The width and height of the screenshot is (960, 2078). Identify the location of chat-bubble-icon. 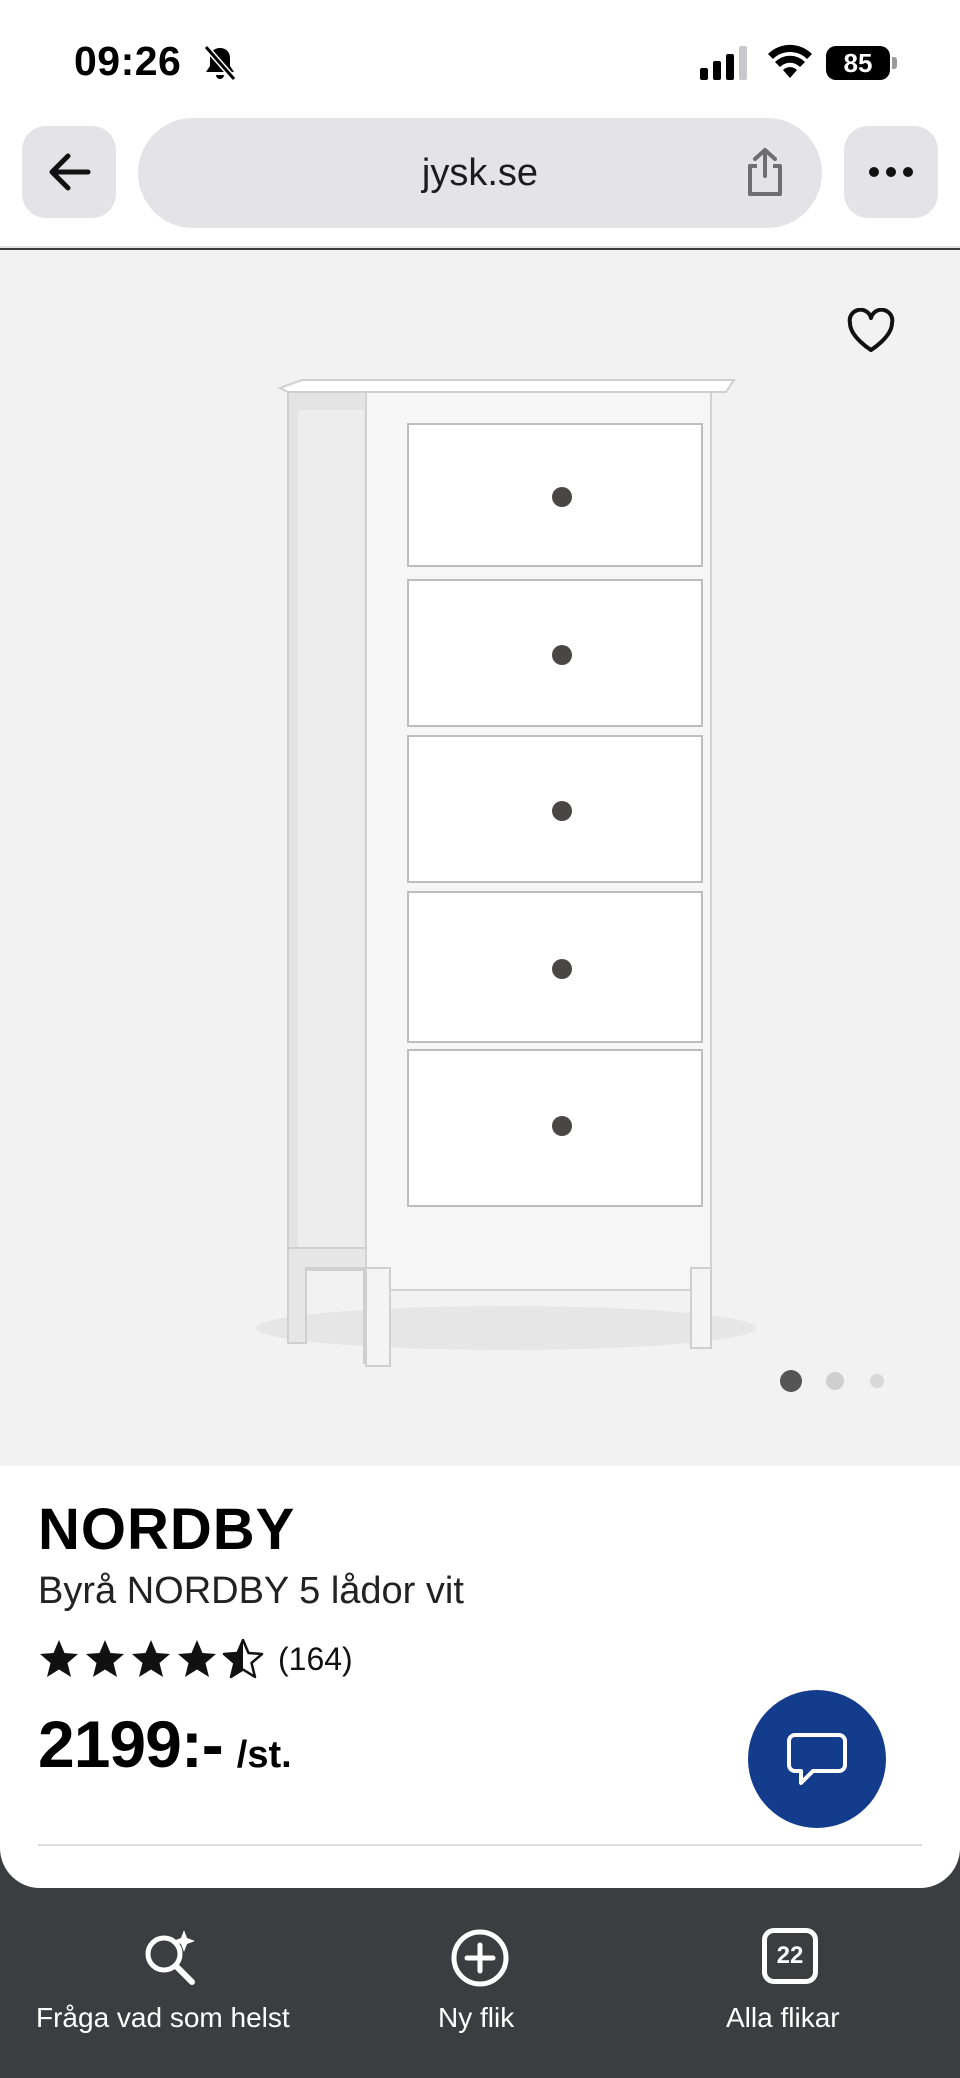
(817, 1759).